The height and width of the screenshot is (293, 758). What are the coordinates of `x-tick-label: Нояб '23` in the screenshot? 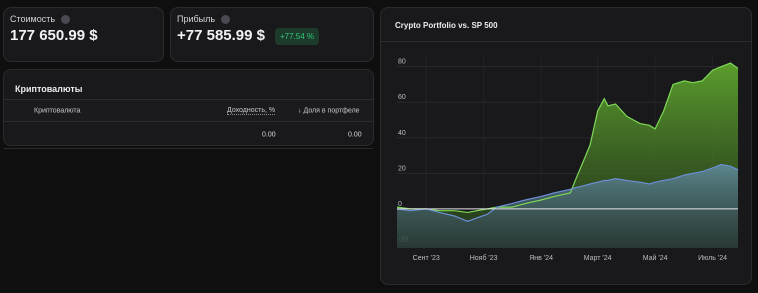 It's located at (484, 258).